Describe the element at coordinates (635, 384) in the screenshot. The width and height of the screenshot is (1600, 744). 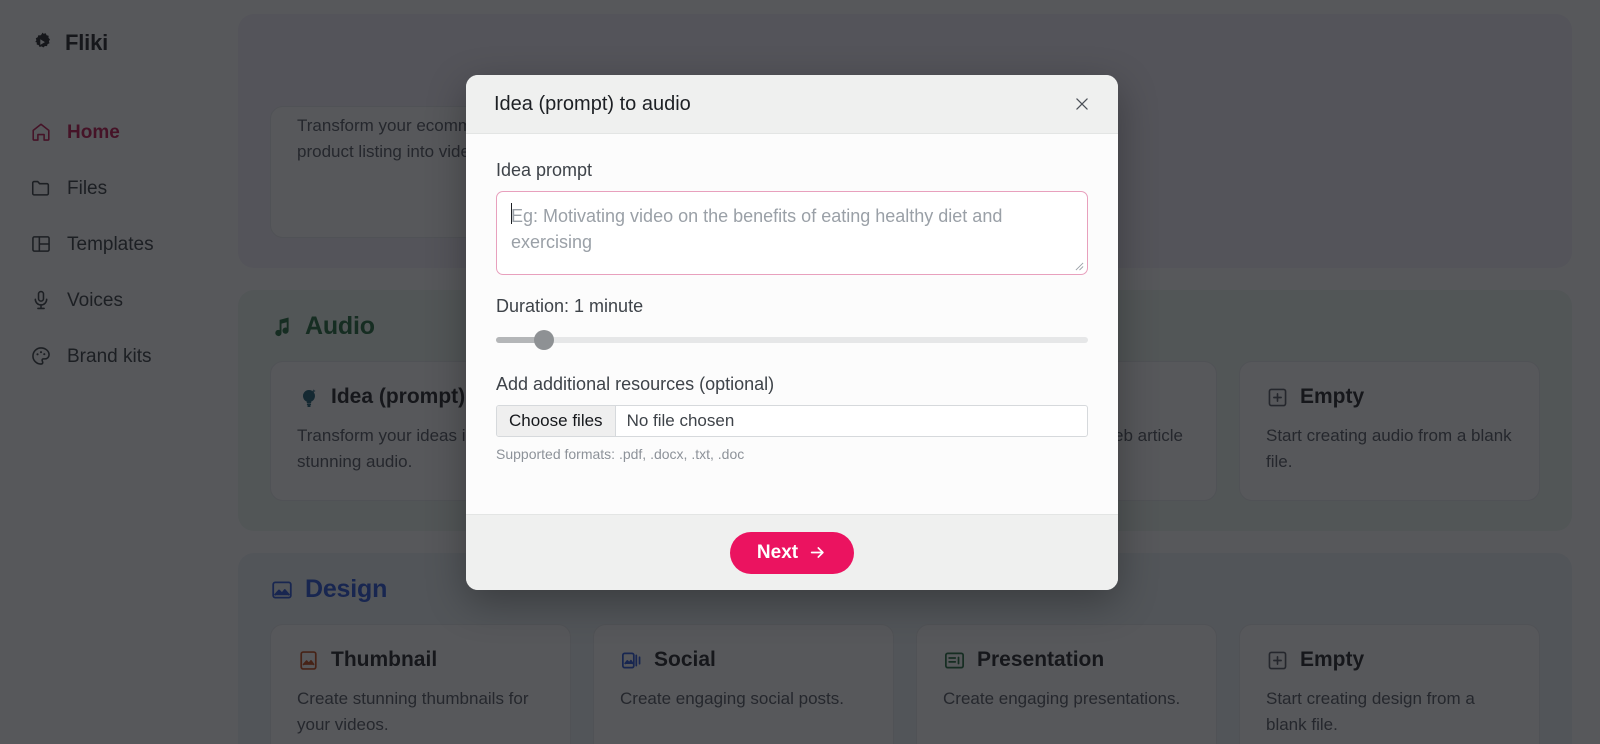
I see `additional-resources-label: Add additional resources (optional)` at that location.